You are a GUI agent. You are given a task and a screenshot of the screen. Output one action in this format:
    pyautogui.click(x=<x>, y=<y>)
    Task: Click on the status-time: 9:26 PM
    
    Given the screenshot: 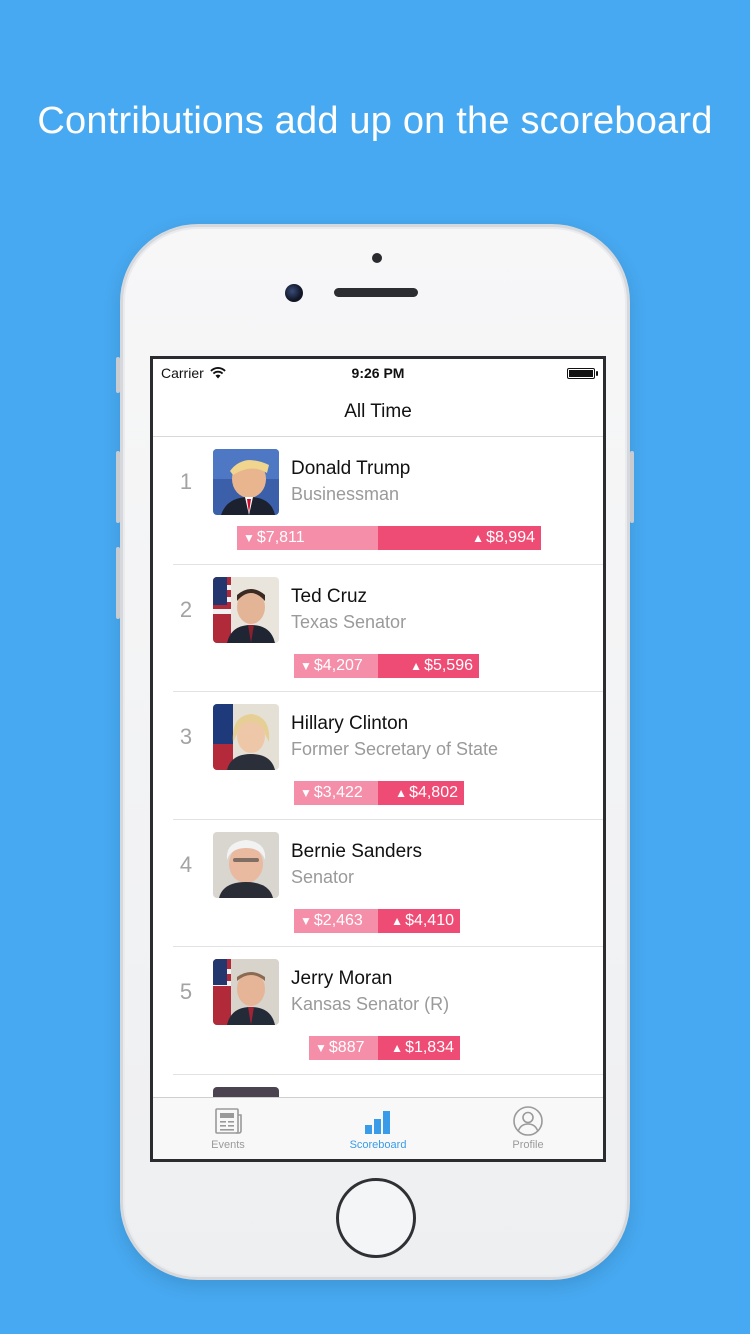 What is the action you would take?
    pyautogui.click(x=378, y=373)
    